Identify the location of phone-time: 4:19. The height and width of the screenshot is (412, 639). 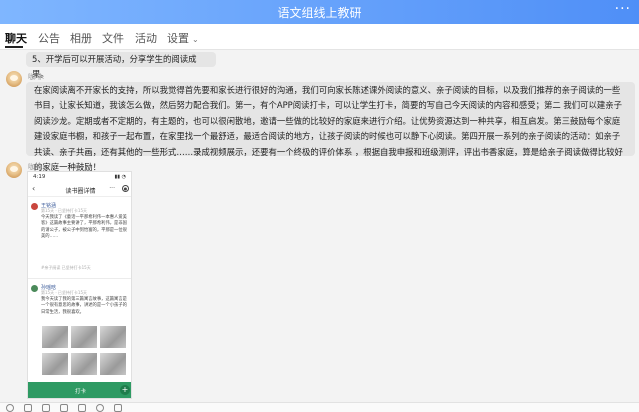
(39, 177).